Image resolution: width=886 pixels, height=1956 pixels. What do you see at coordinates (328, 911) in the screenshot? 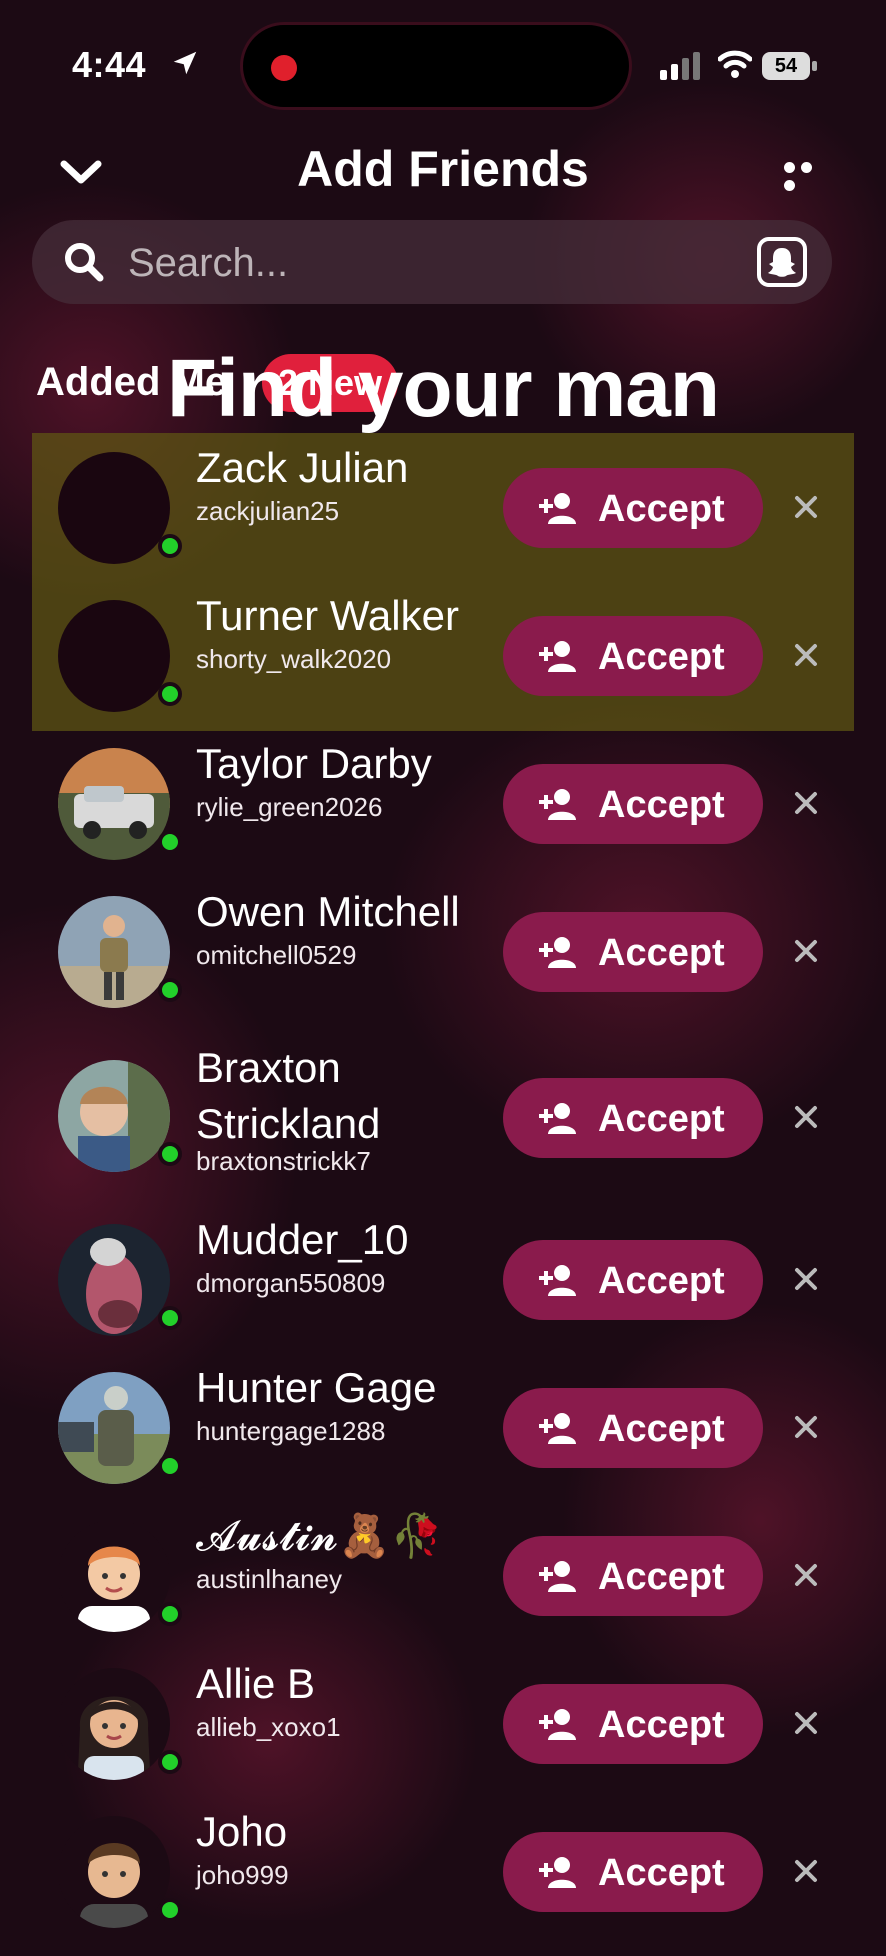
I see `display-name: Owen Mitchell` at bounding box center [328, 911].